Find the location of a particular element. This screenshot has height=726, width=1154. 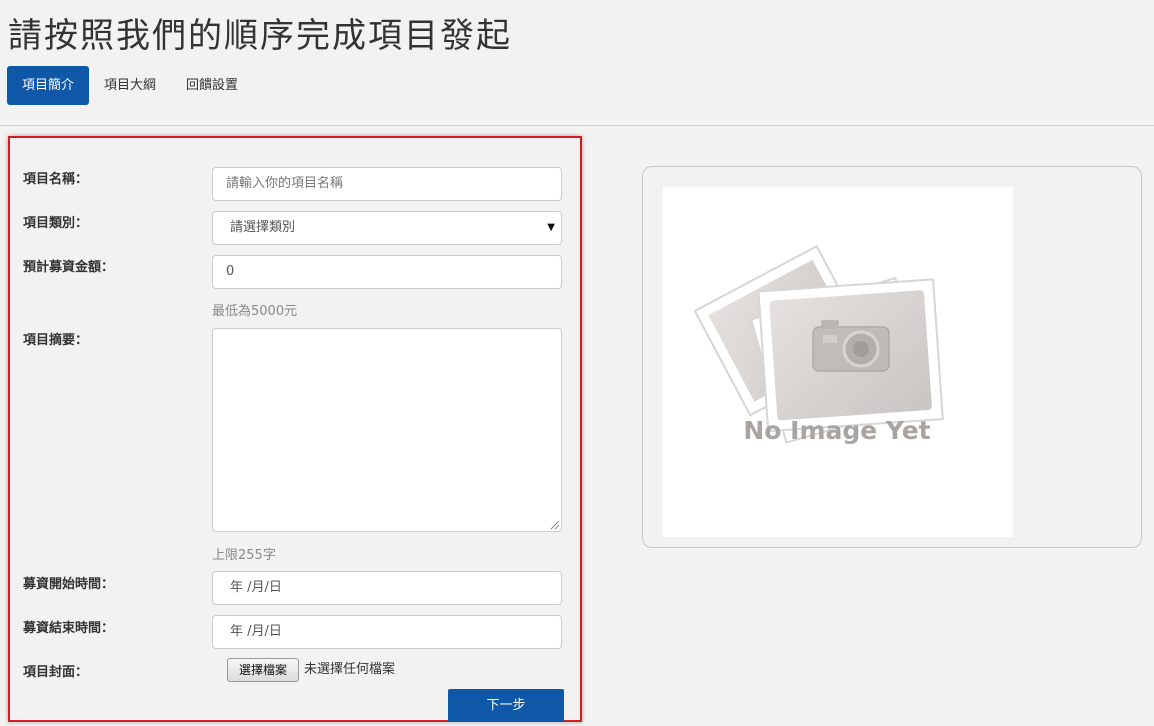

cover-preview-image: No Image Yet is located at coordinates (838, 362).